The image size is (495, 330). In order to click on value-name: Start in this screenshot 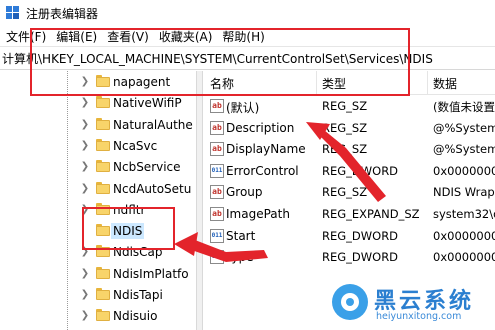, I will do `click(241, 235)`.